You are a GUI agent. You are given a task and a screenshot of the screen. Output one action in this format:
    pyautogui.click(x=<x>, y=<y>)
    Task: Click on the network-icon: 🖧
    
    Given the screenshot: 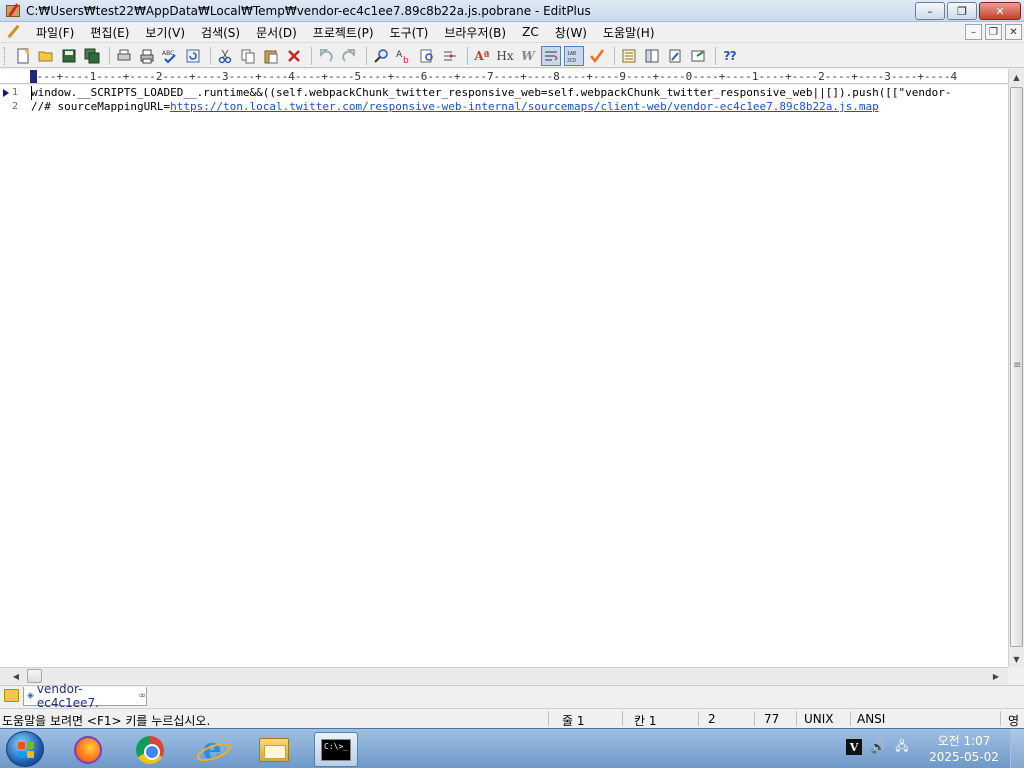 What is the action you would take?
    pyautogui.click(x=902, y=747)
    